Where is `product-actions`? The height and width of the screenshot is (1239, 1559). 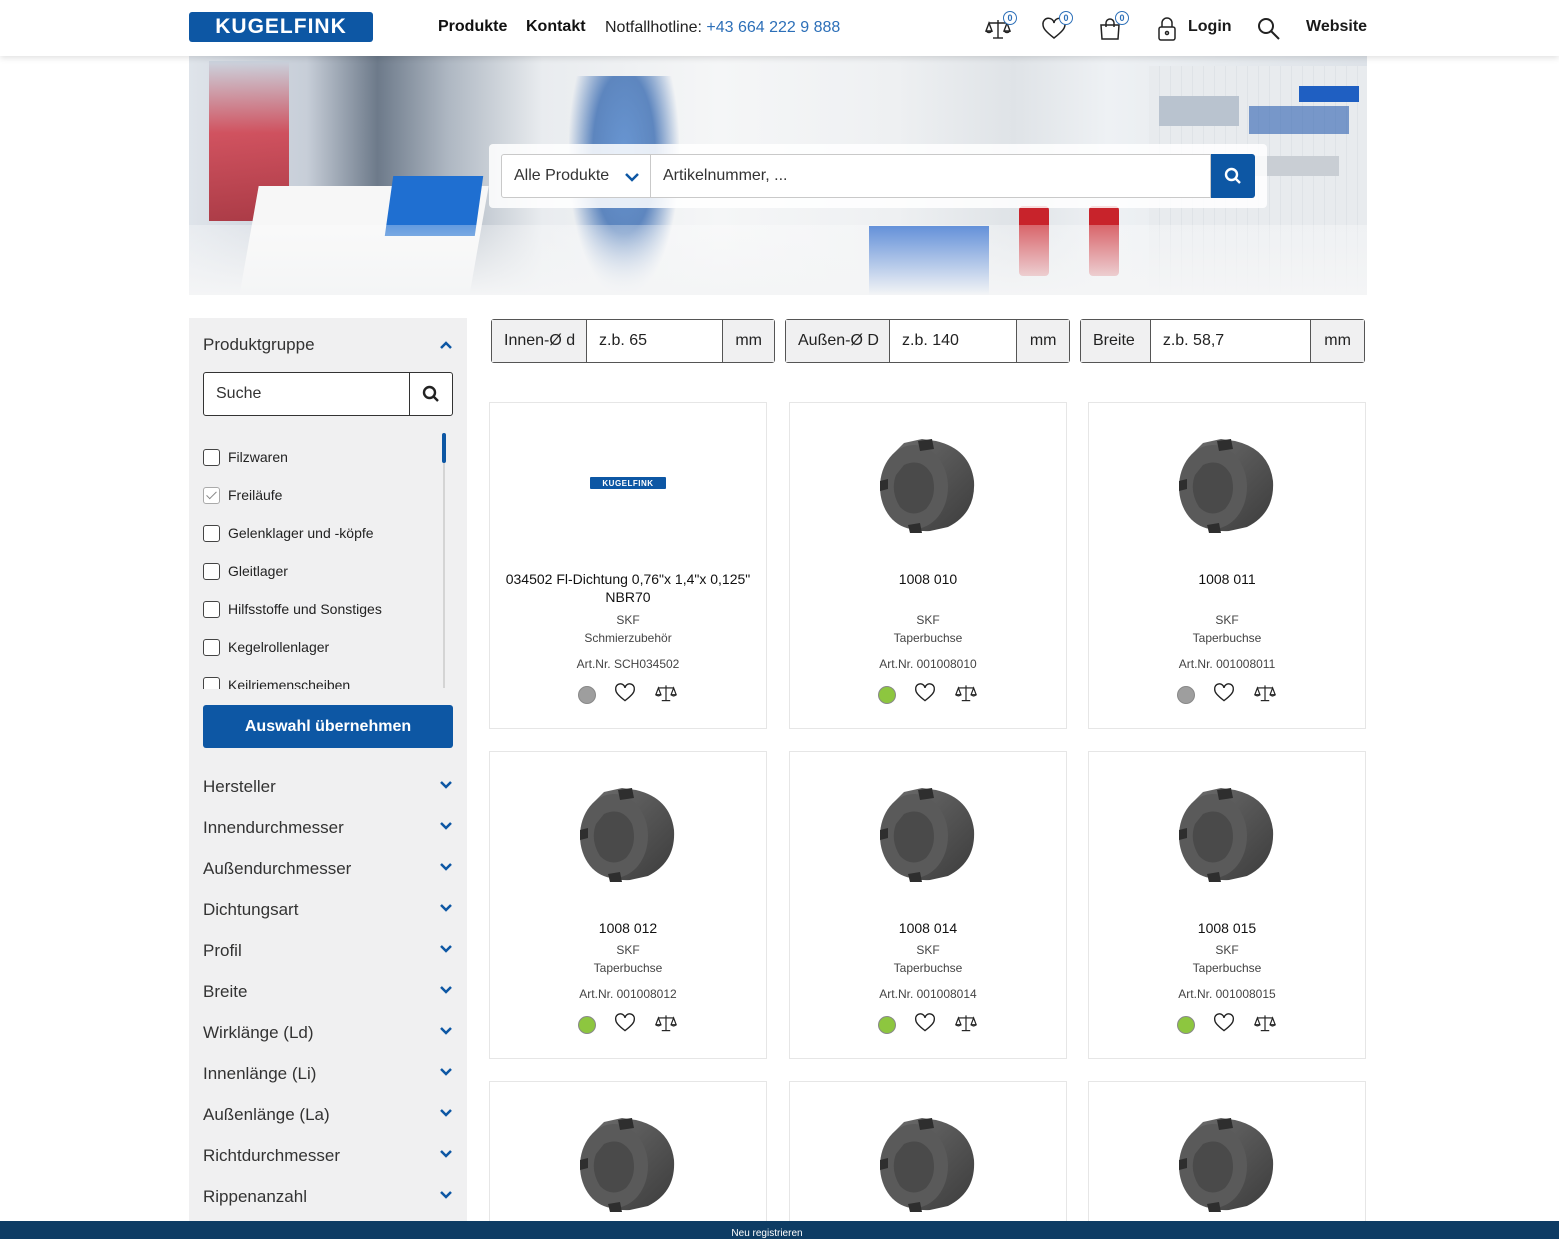
product-actions is located at coordinates (1227, 1025).